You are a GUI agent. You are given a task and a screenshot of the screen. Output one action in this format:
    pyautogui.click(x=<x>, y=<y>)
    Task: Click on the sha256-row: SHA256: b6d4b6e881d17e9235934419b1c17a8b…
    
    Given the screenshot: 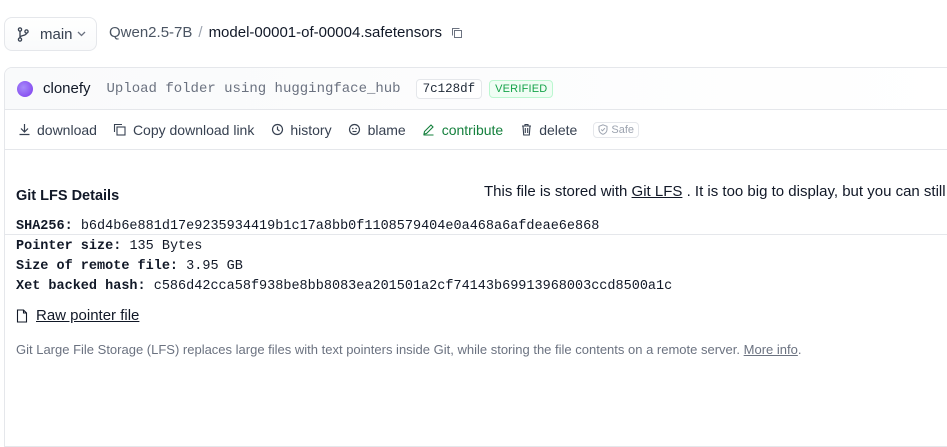 What is the action you would take?
    pyautogui.click(x=344, y=227)
    